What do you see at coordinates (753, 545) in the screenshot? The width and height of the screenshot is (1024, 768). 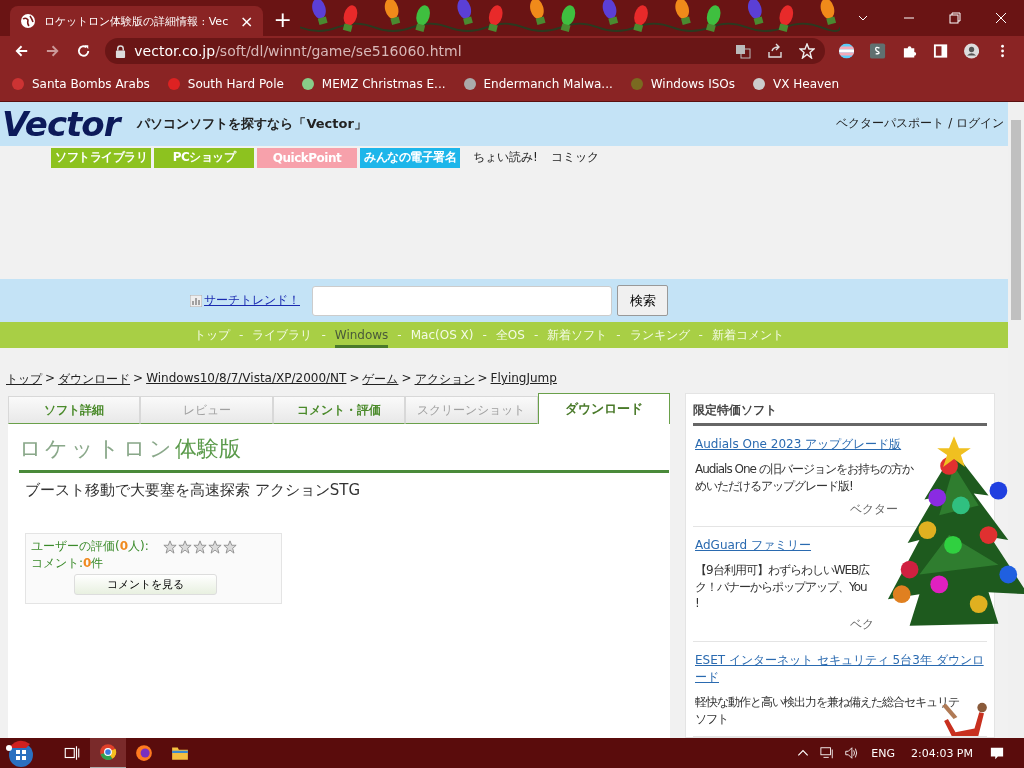 I see `product-link: AdGuard ファミリー` at bounding box center [753, 545].